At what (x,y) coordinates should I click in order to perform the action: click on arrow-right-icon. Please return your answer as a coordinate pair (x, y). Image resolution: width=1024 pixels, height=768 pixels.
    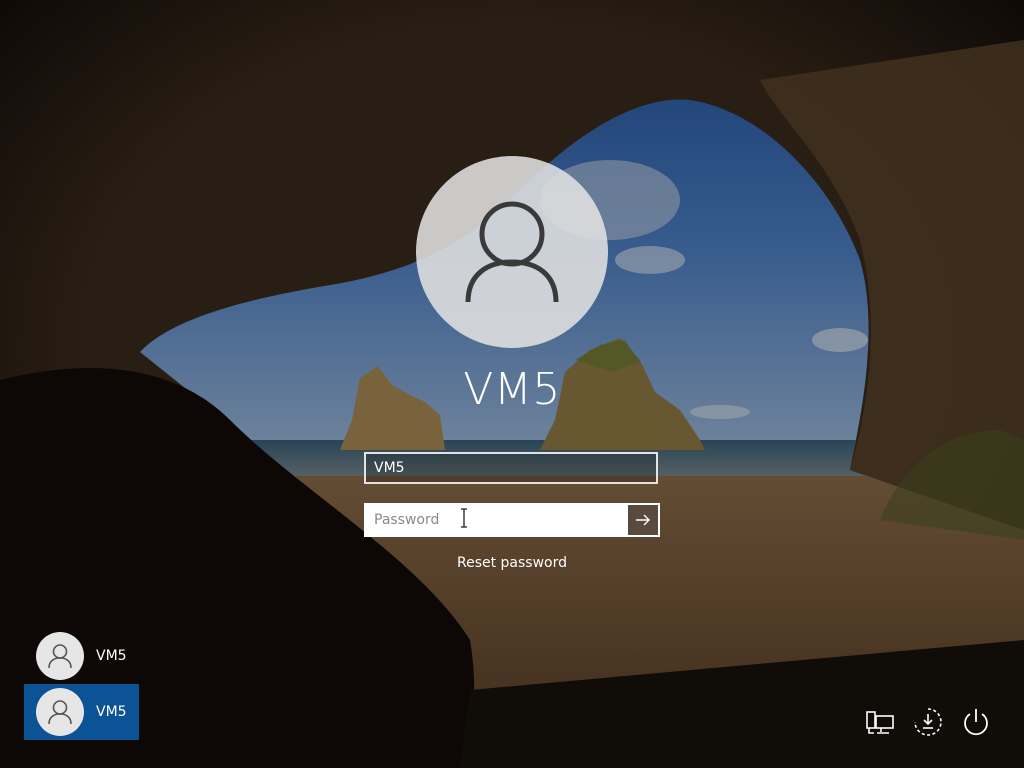
    Looking at the image, I should click on (643, 520).